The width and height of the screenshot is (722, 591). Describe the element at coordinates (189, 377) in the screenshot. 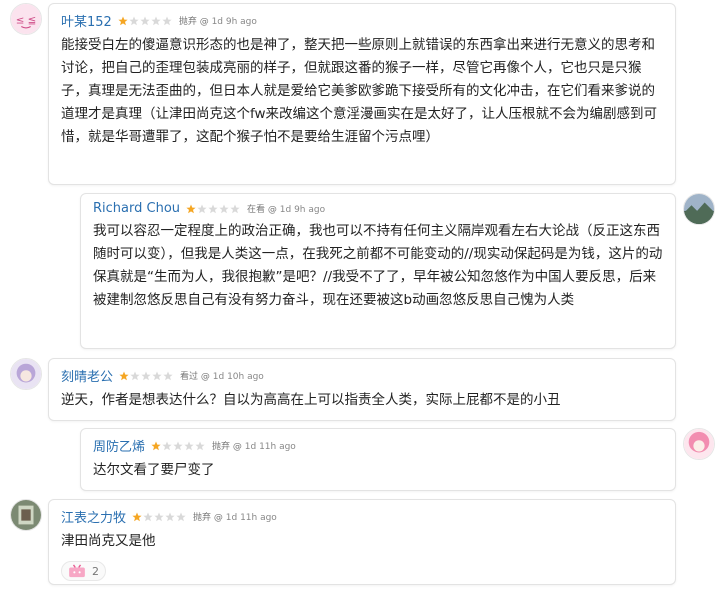

I see `watch-status: 看过` at that location.